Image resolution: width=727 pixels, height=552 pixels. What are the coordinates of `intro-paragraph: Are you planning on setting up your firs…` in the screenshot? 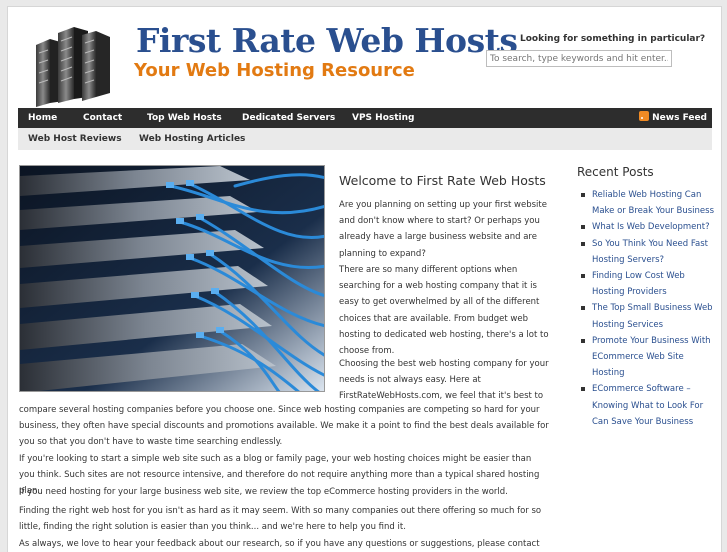 It's located at (443, 229).